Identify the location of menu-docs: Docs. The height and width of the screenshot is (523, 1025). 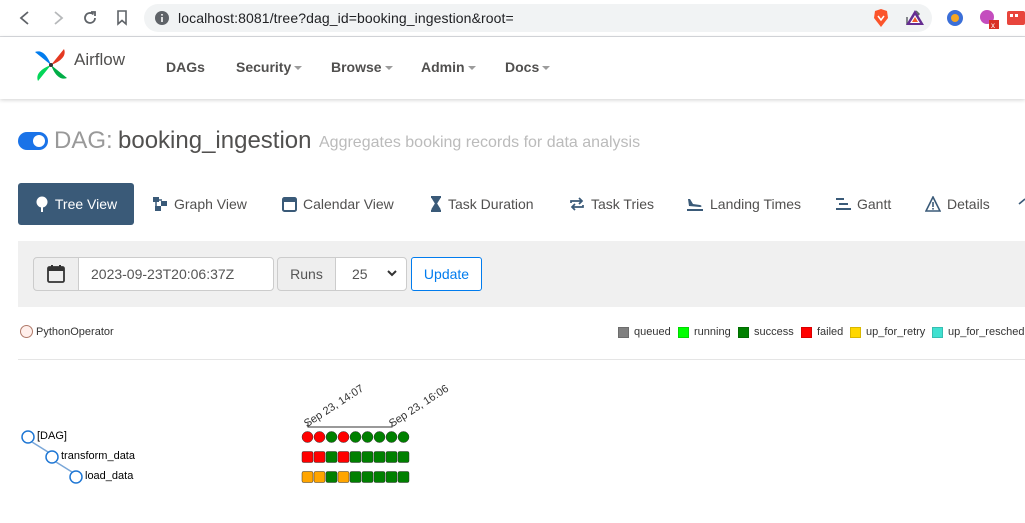
(528, 67).